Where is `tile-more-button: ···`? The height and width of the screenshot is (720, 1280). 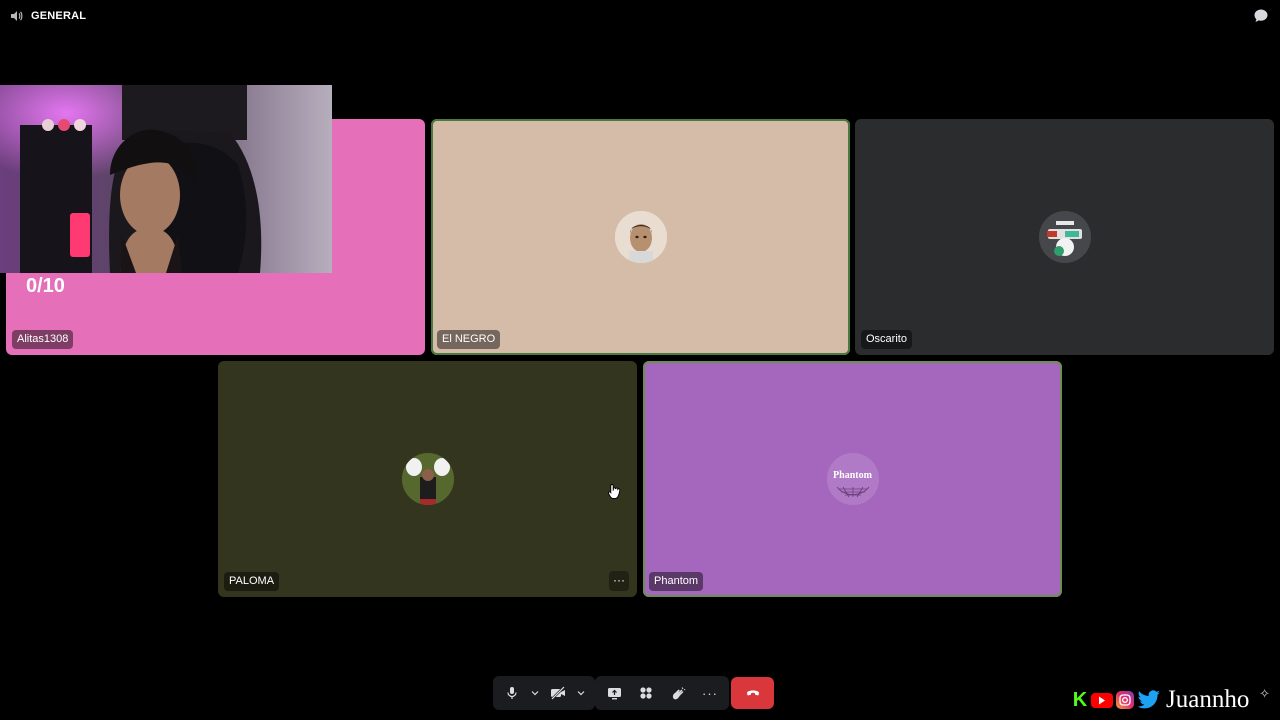 tile-more-button: ··· is located at coordinates (619, 581).